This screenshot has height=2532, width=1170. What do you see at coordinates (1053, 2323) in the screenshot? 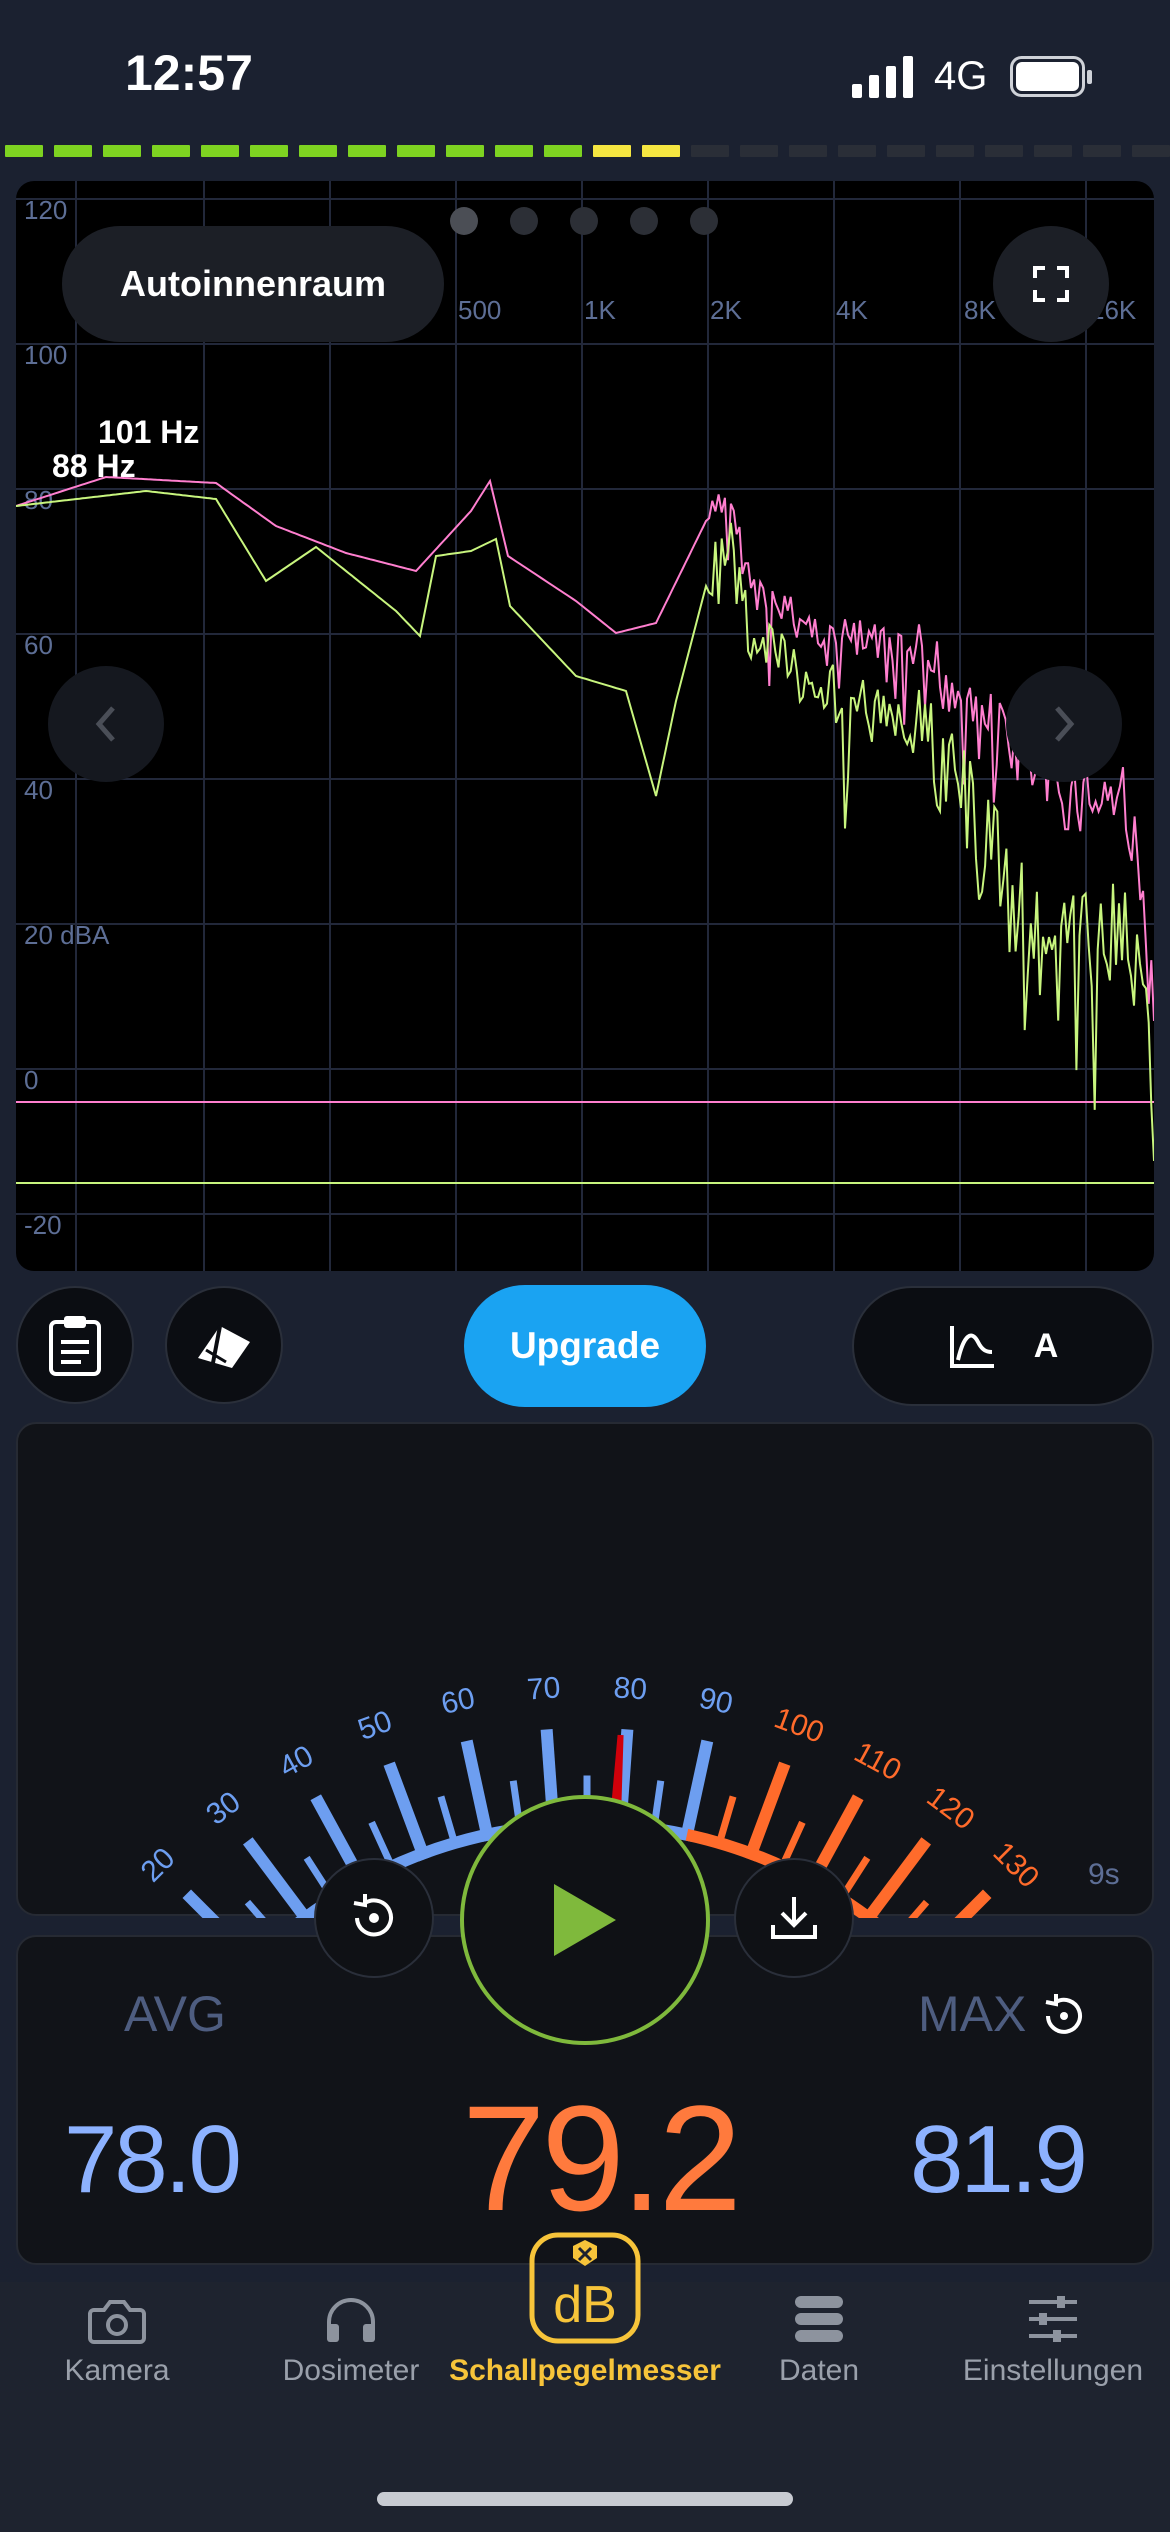
I see `tab-einstellungen: Einstellungen` at bounding box center [1053, 2323].